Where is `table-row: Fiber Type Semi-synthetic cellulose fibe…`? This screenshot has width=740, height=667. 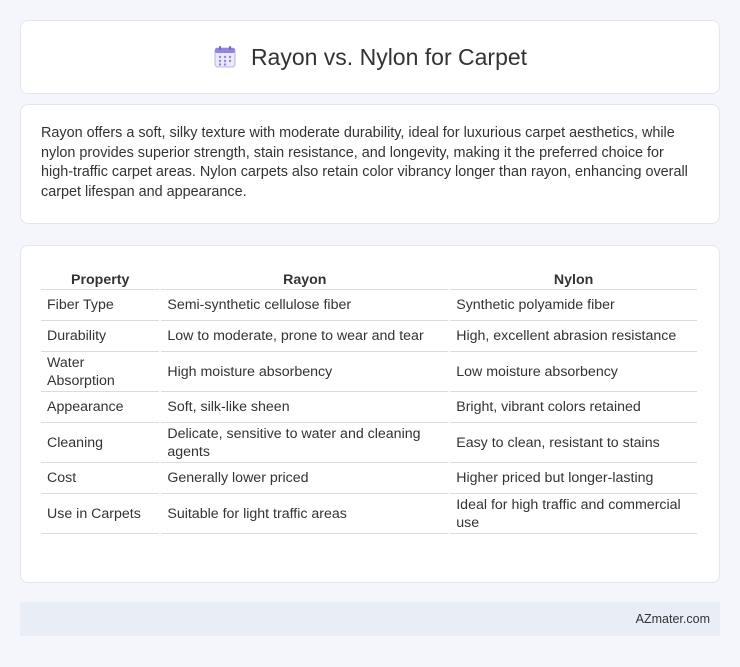 table-row: Fiber Type Semi-synthetic cellulose fibe… is located at coordinates (369, 305).